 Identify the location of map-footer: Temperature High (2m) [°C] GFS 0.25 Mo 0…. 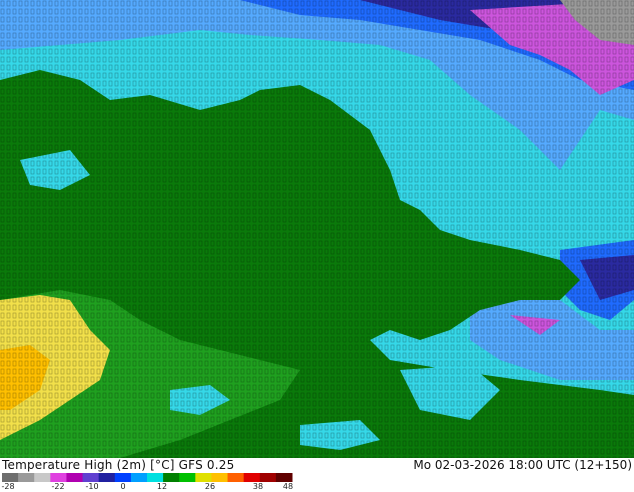
(317, 475).